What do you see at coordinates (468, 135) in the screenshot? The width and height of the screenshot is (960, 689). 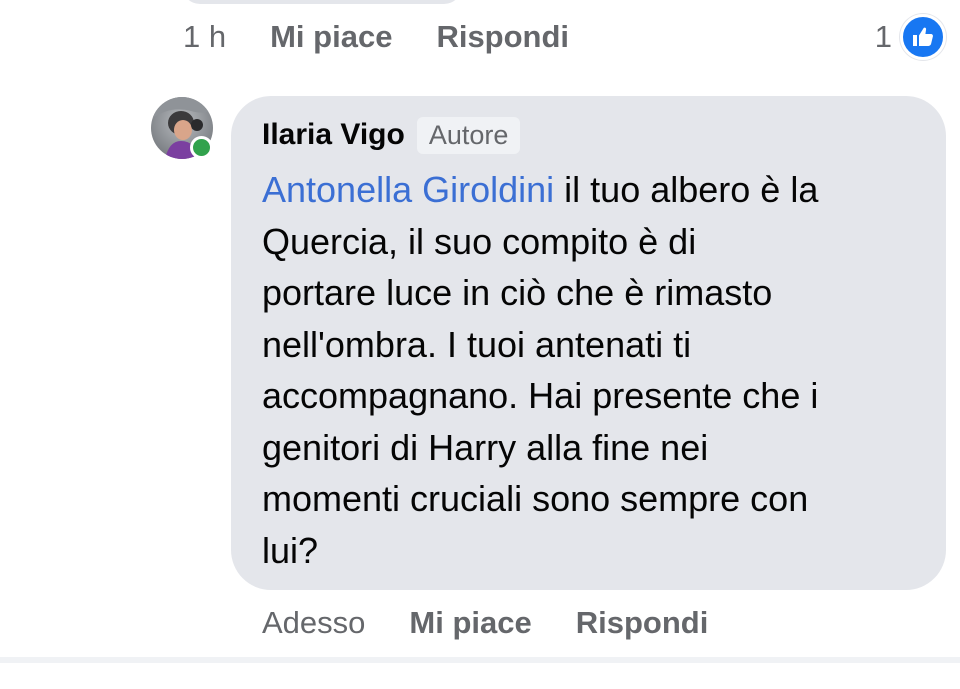 I see `author-badge: Autore` at bounding box center [468, 135].